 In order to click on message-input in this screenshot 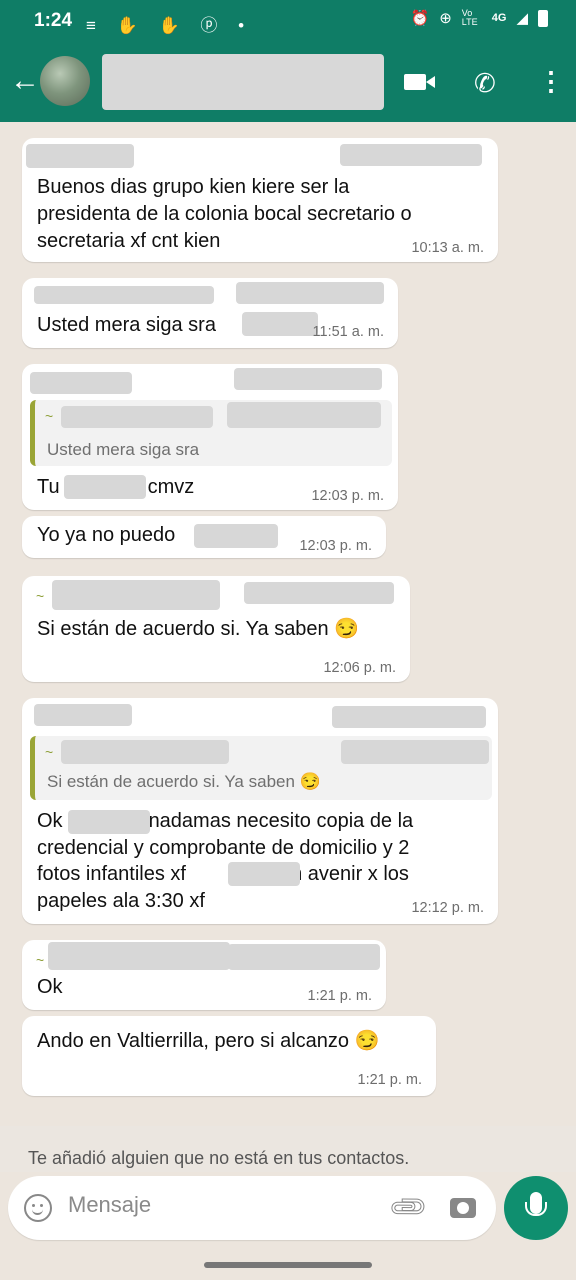, I will do `click(218, 1205)`.